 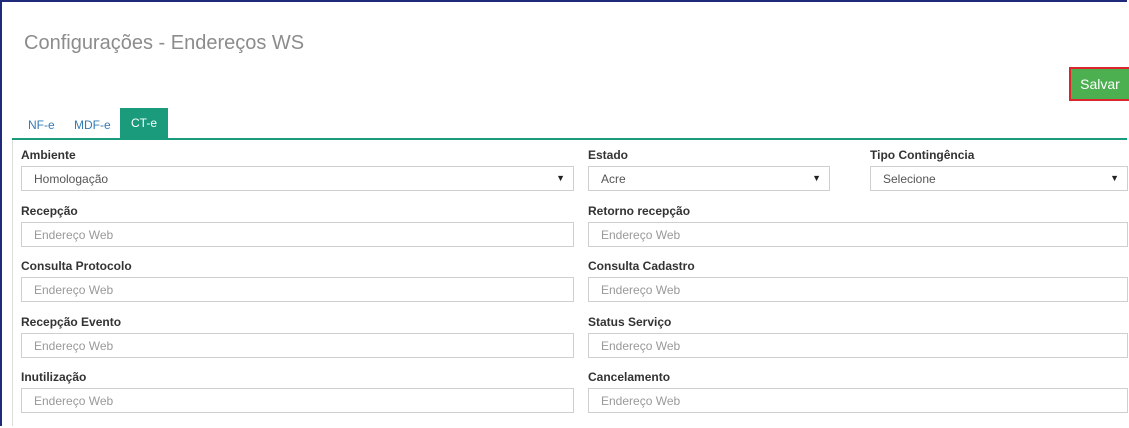 I want to click on status-servico-input: Endereço Web, so click(x=858, y=345).